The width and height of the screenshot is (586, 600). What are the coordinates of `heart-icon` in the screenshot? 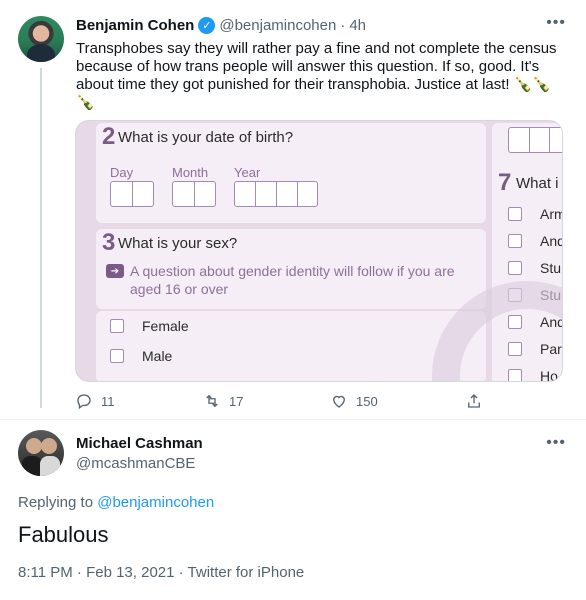 It's located at (339, 401).